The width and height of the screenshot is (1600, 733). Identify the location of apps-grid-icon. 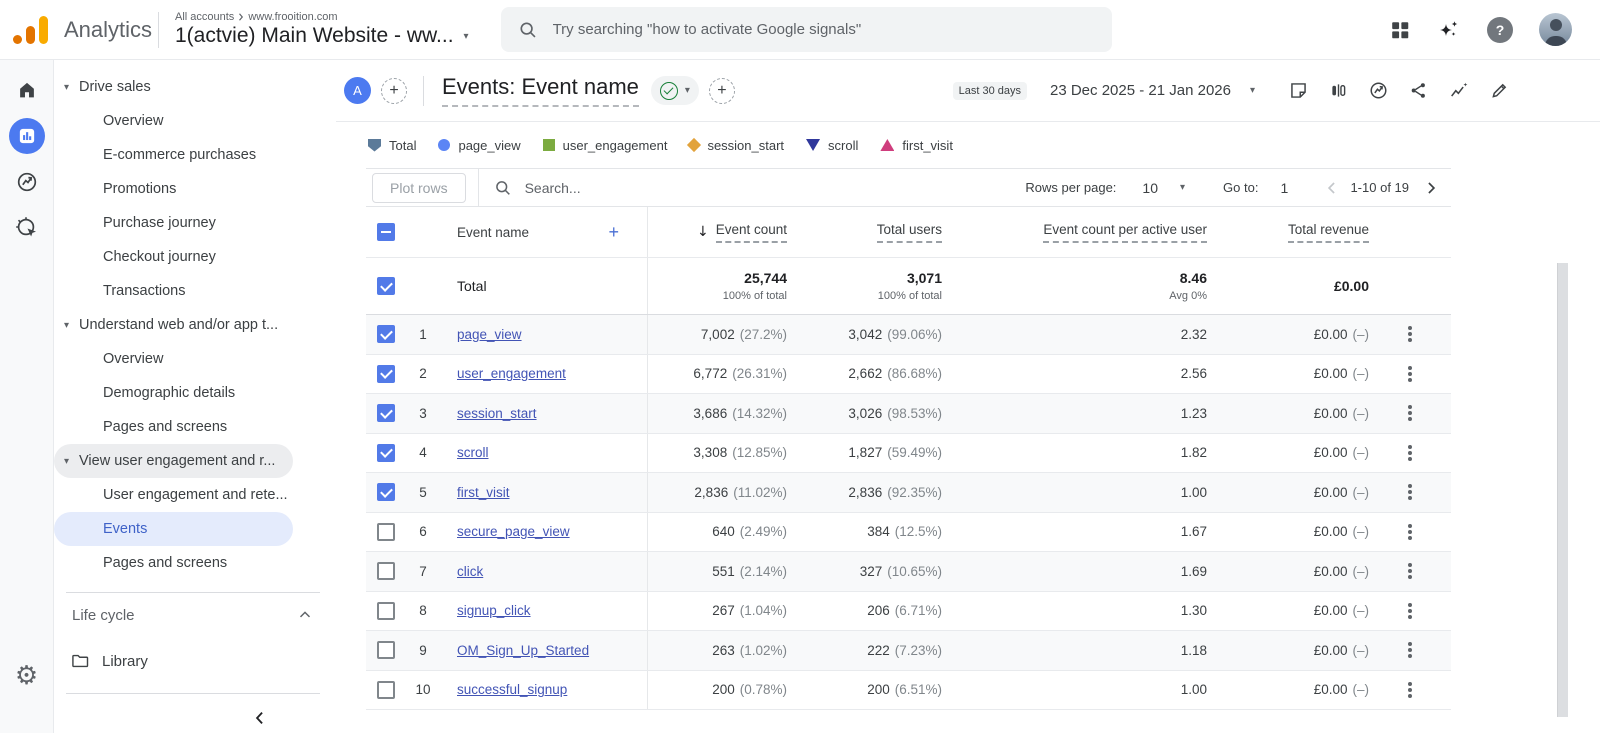
(1400, 30).